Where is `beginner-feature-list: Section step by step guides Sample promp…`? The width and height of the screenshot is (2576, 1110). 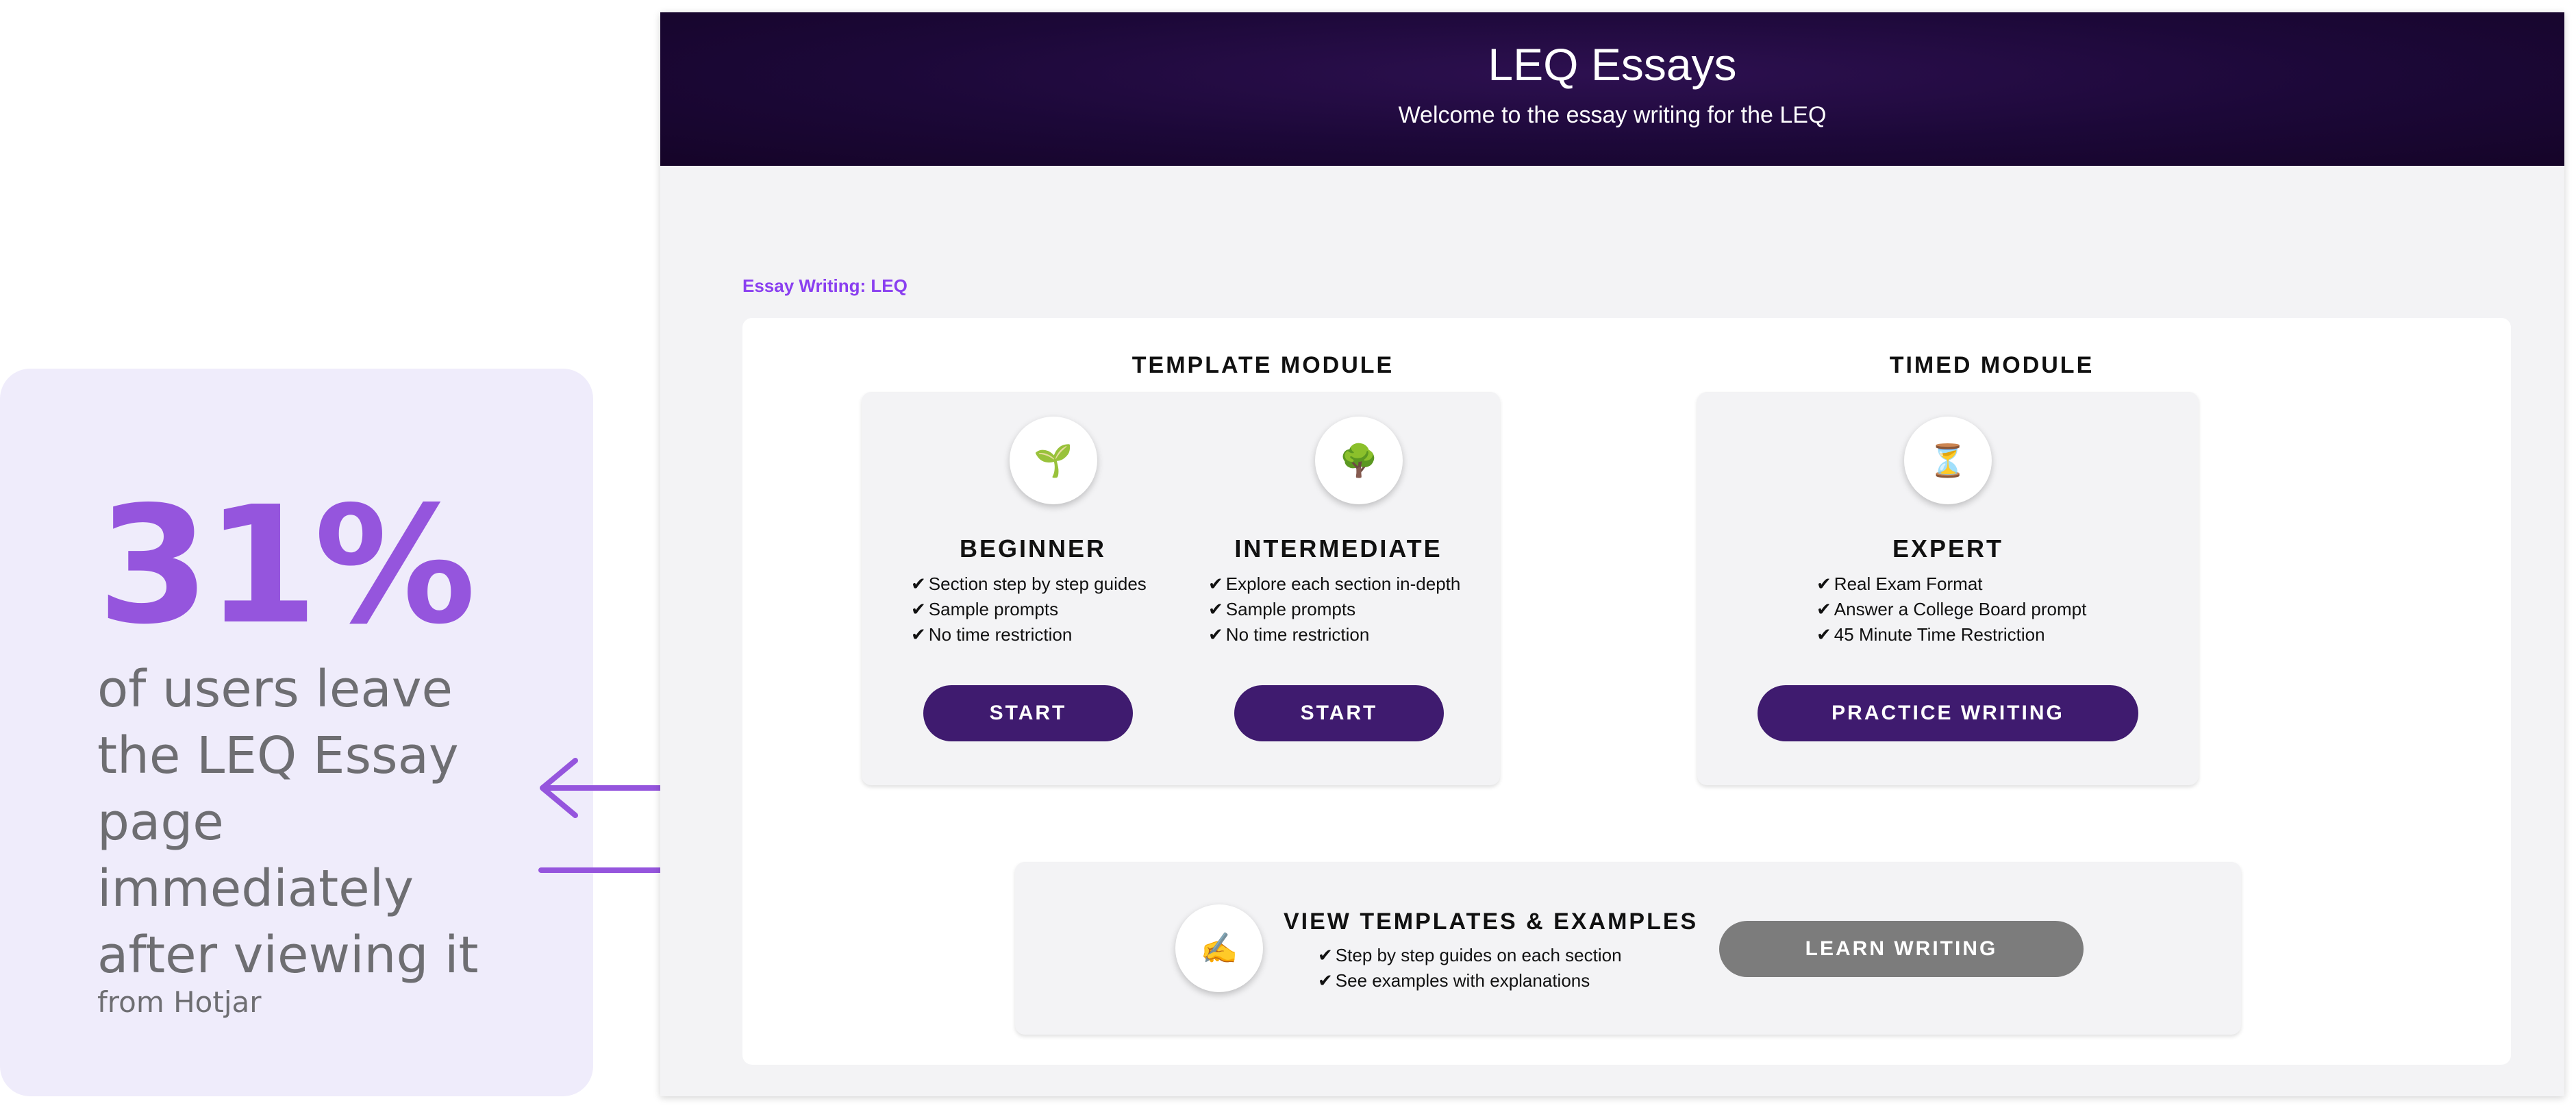
beginner-feature-list: Section step by step guides Sample promp… is located at coordinates (1029, 609).